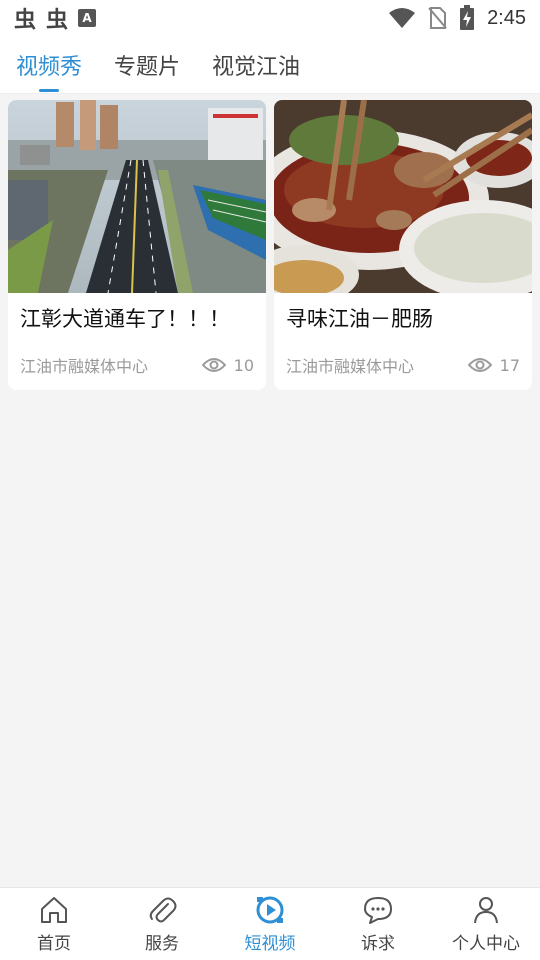 The width and height of the screenshot is (540, 960). What do you see at coordinates (162, 944) in the screenshot?
I see `nav-label: 服务` at bounding box center [162, 944].